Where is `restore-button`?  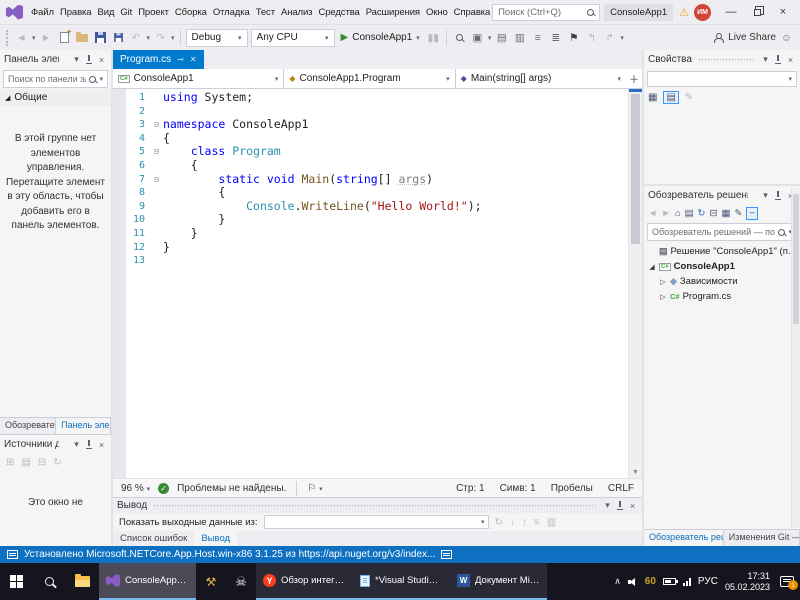
restore-button is located at coordinates (757, 12).